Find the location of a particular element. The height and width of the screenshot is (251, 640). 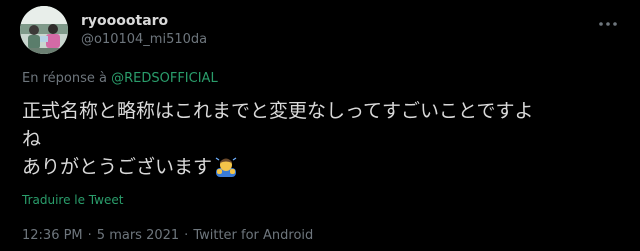

user-info: ryooootaro @o10104_mi510da is located at coordinates (144, 30).